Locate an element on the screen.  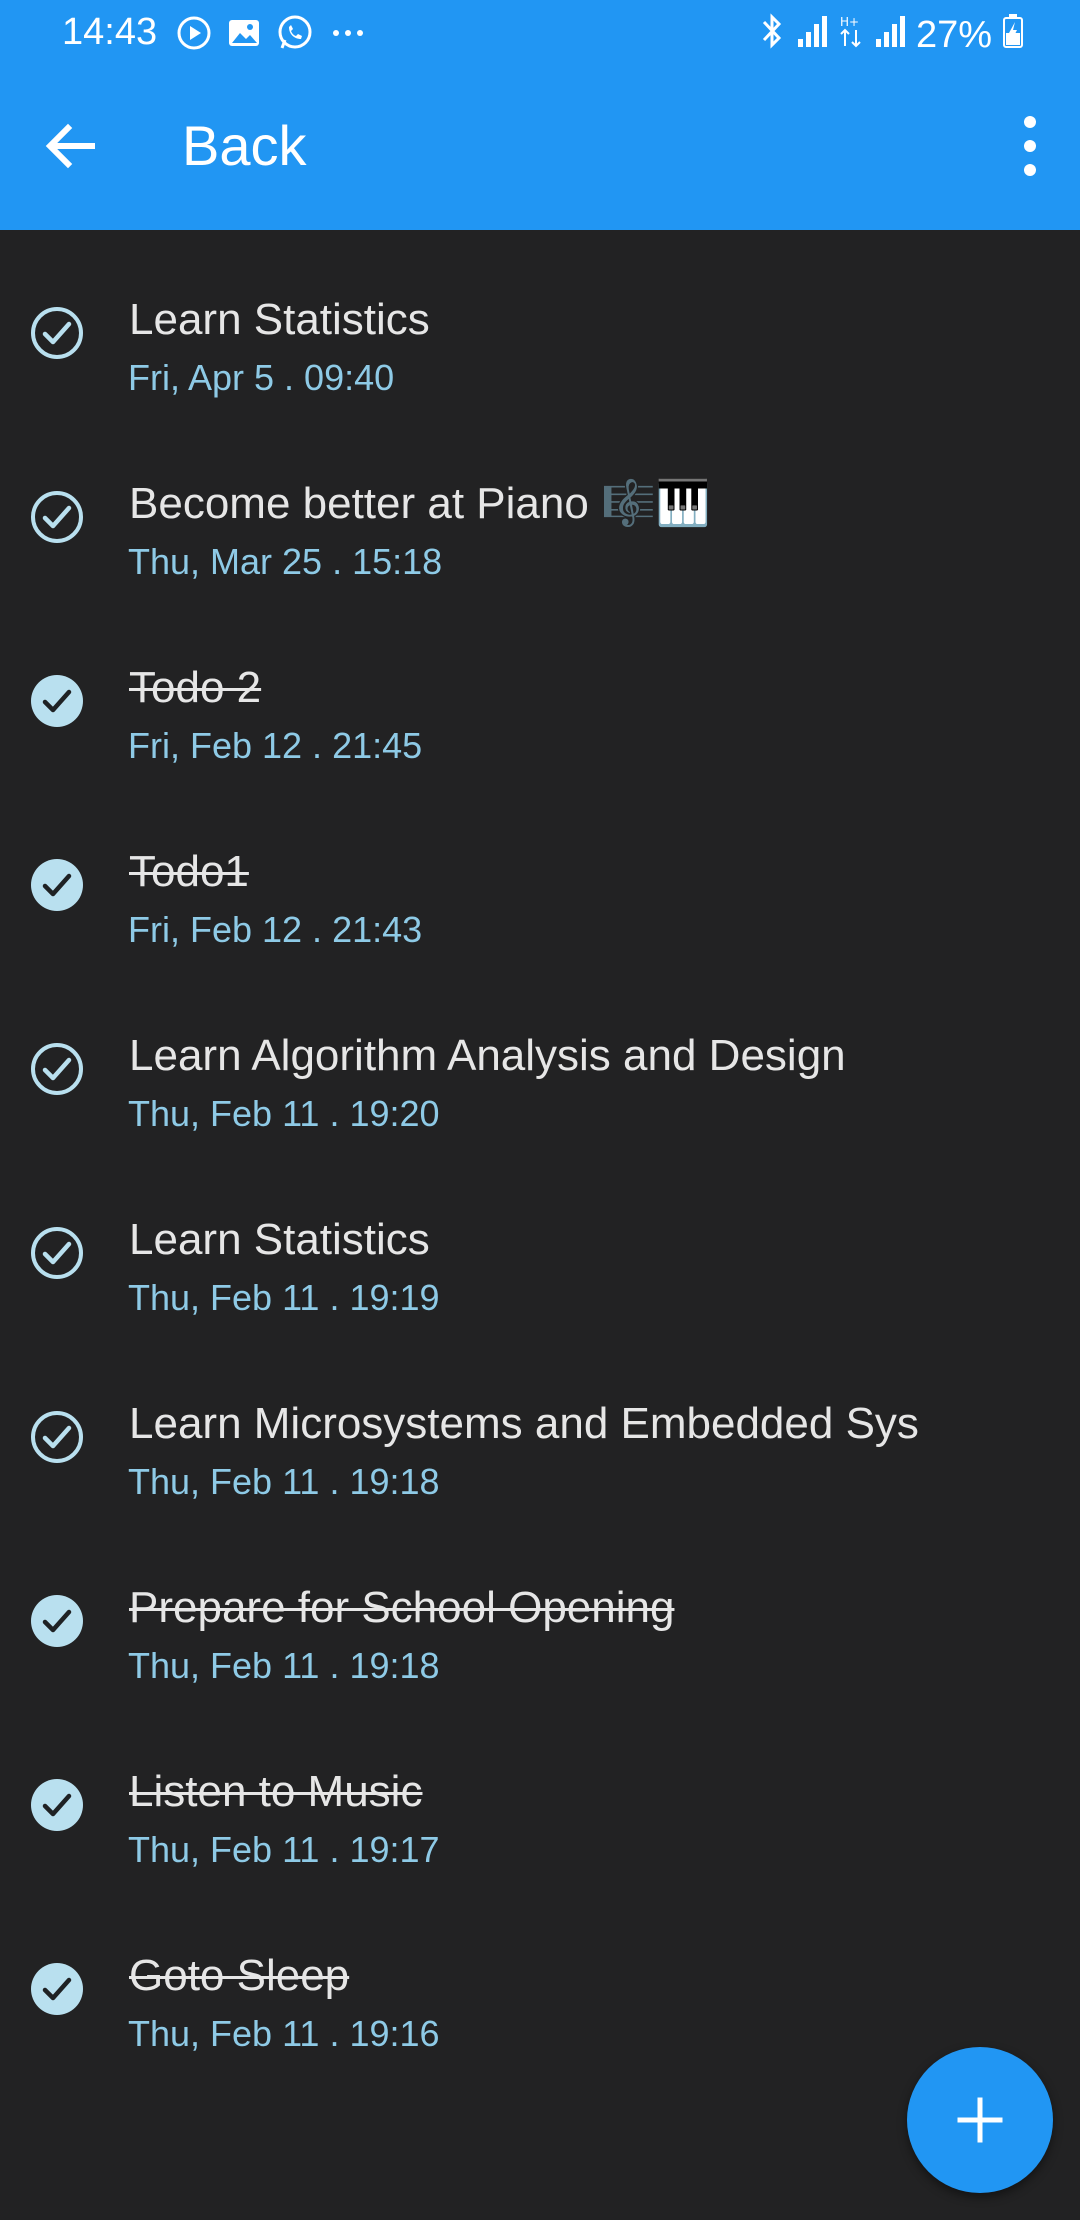
add-todo-button is located at coordinates (980, 2120).